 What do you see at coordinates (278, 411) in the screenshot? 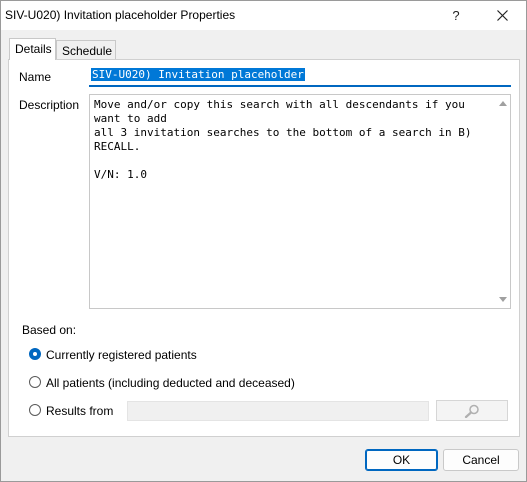
I see `results-from-field` at bounding box center [278, 411].